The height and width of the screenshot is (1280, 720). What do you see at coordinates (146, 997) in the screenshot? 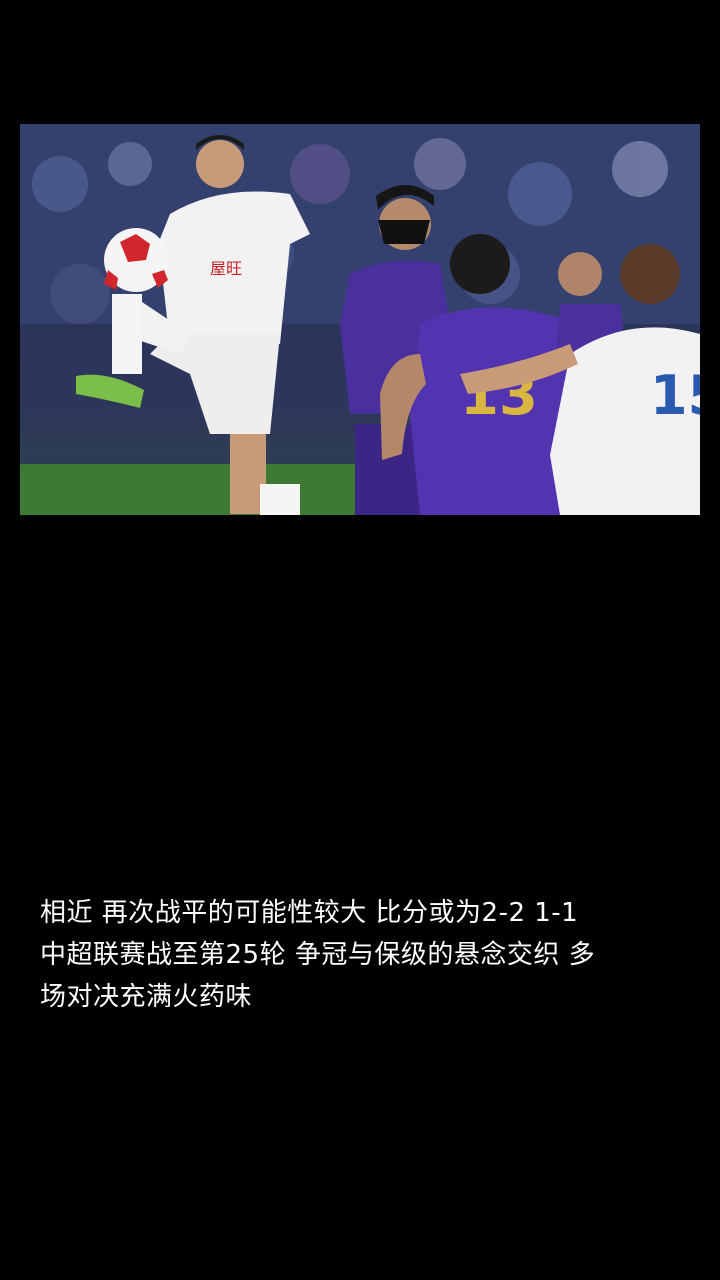
I see `caption-line: 场对决充满火药味` at bounding box center [146, 997].